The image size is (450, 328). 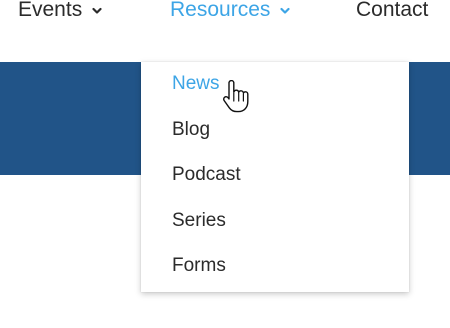 What do you see at coordinates (220, 10) in the screenshot?
I see `nav-item-label: Resources` at bounding box center [220, 10].